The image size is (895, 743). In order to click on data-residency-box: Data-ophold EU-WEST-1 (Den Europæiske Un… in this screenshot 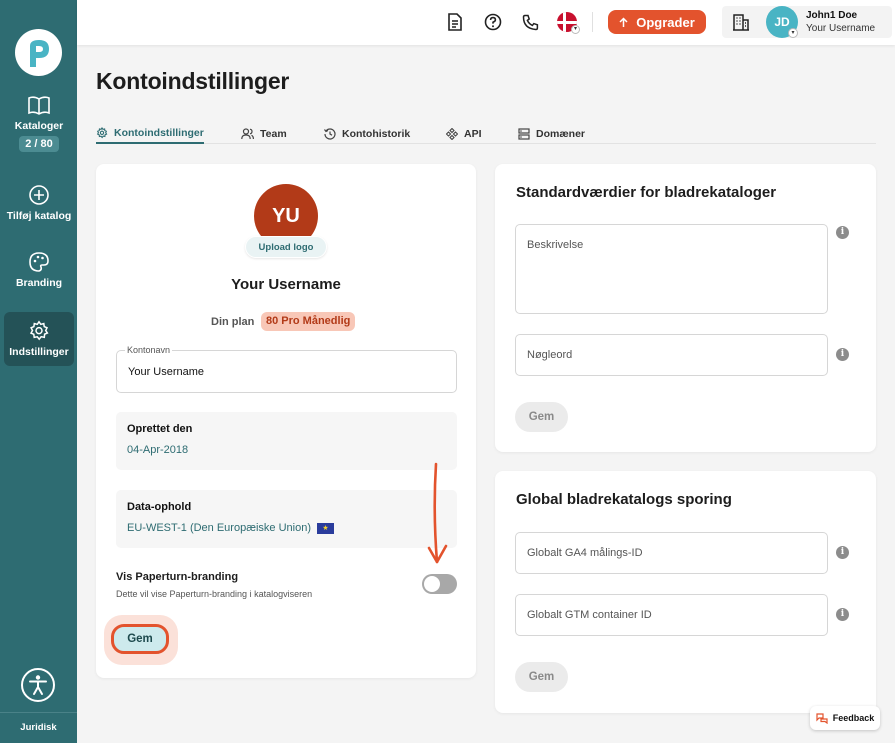, I will do `click(286, 519)`.